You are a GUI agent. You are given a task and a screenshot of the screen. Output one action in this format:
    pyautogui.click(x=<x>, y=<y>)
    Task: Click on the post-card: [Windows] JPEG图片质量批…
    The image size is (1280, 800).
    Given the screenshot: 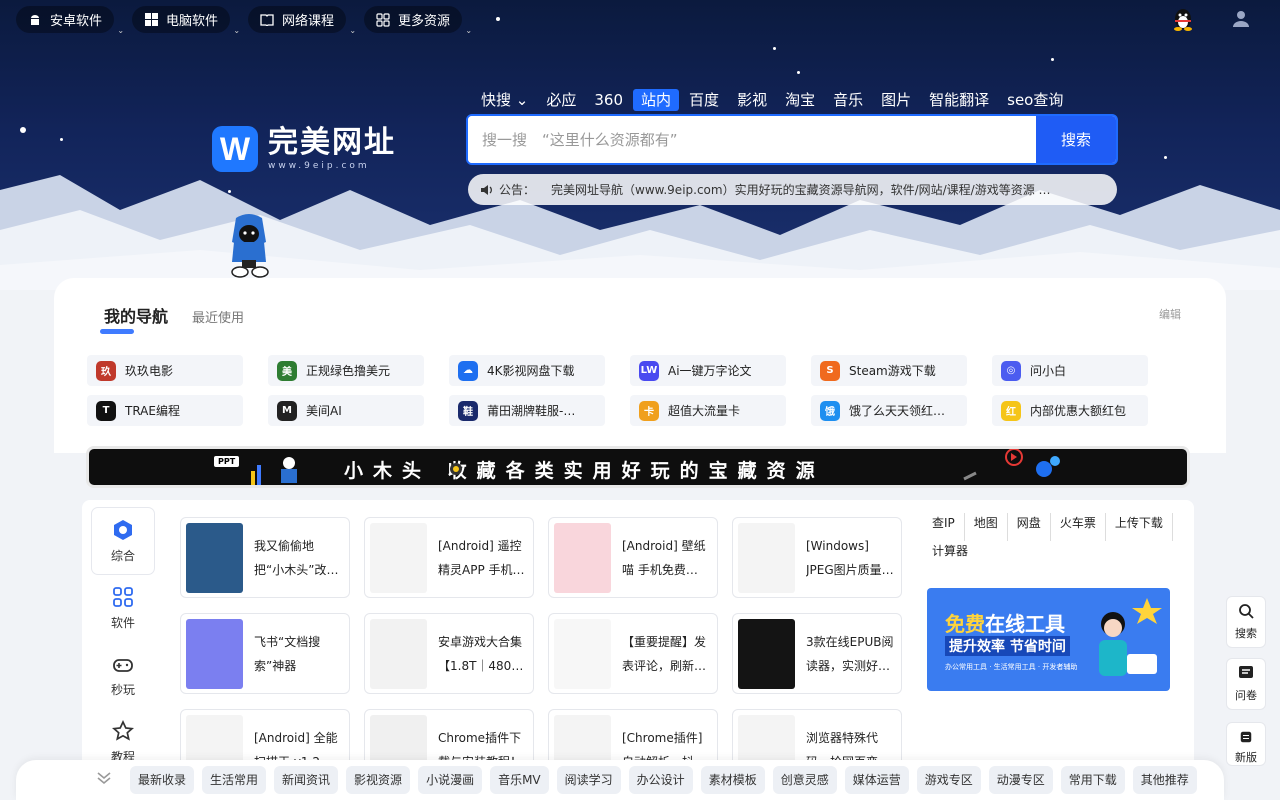 What is the action you would take?
    pyautogui.click(x=817, y=557)
    